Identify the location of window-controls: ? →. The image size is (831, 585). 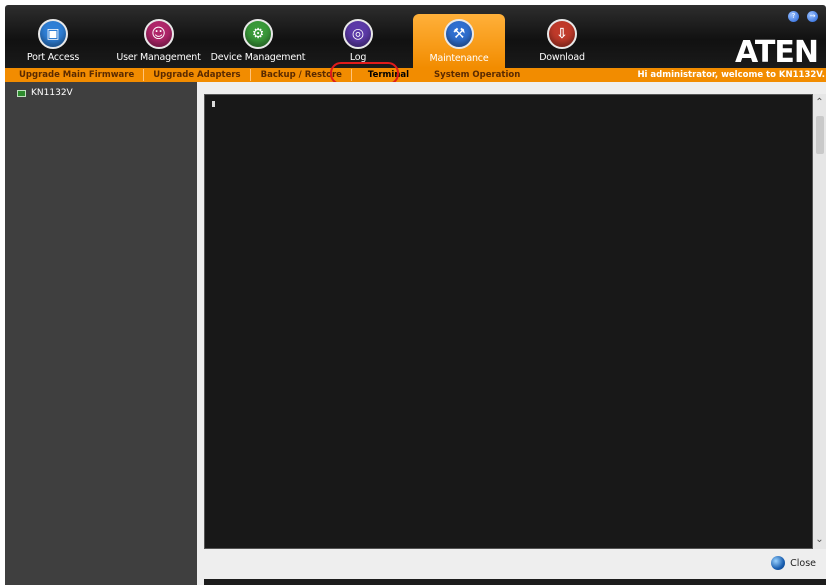
(803, 16).